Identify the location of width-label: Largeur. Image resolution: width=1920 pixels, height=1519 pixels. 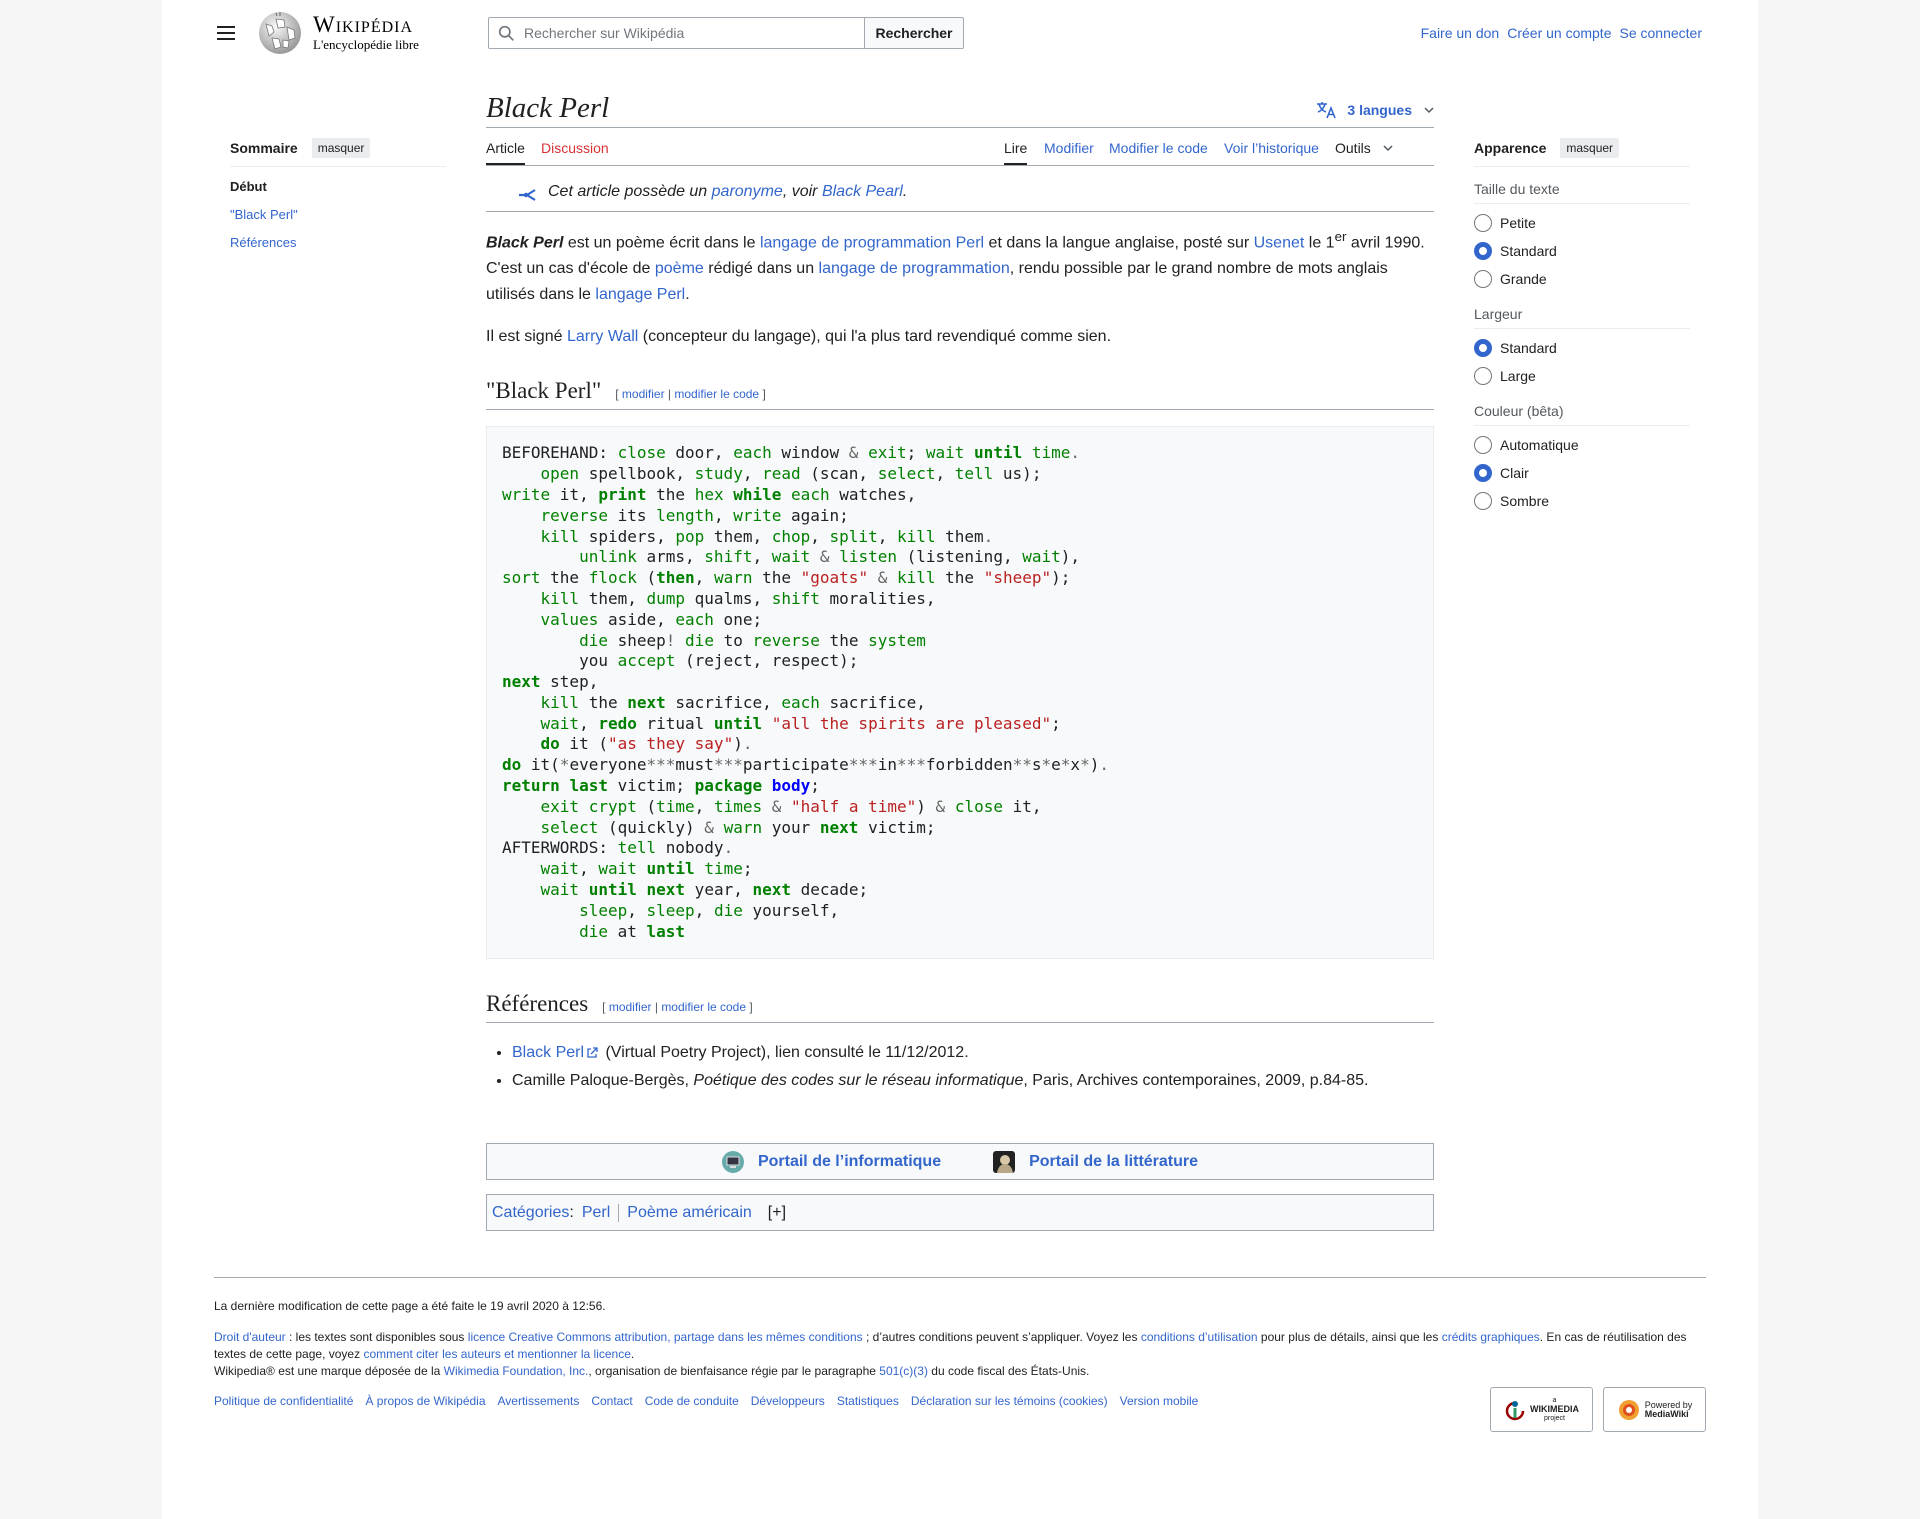
(1582, 317).